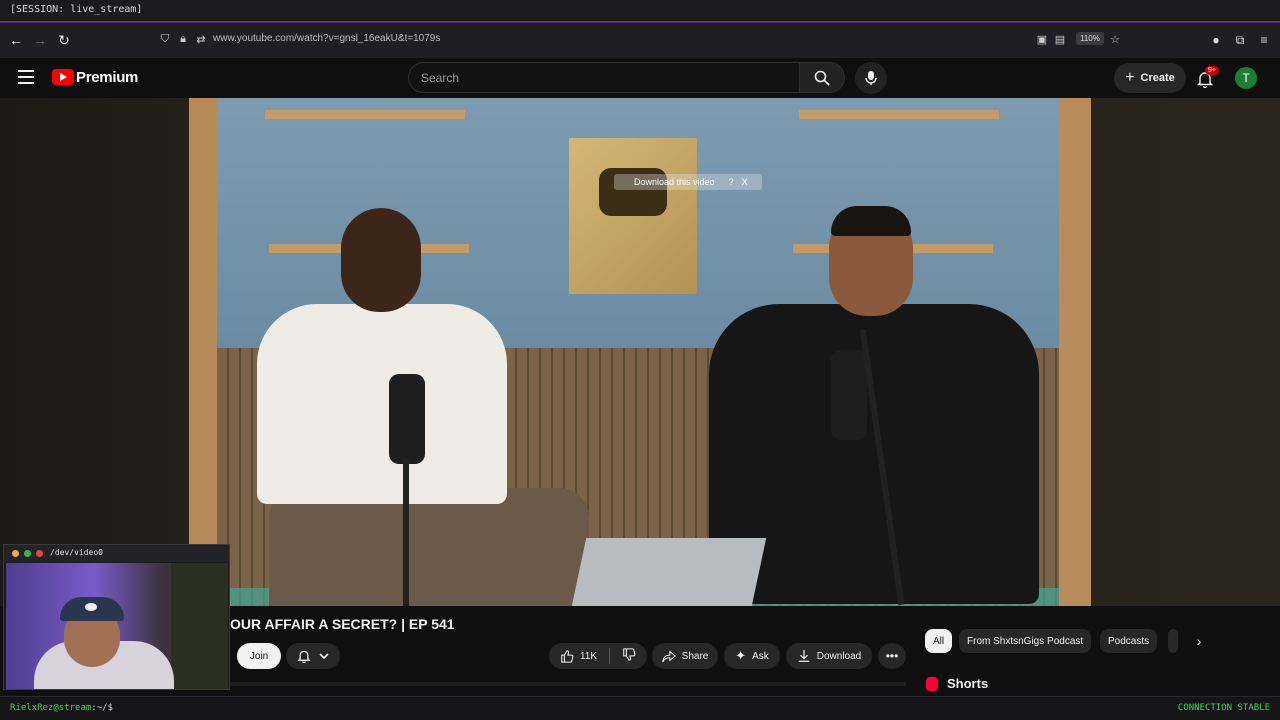 Image resolution: width=1280 pixels, height=720 pixels. What do you see at coordinates (203, 352) in the screenshot?
I see `wood-frame-left` at bounding box center [203, 352].